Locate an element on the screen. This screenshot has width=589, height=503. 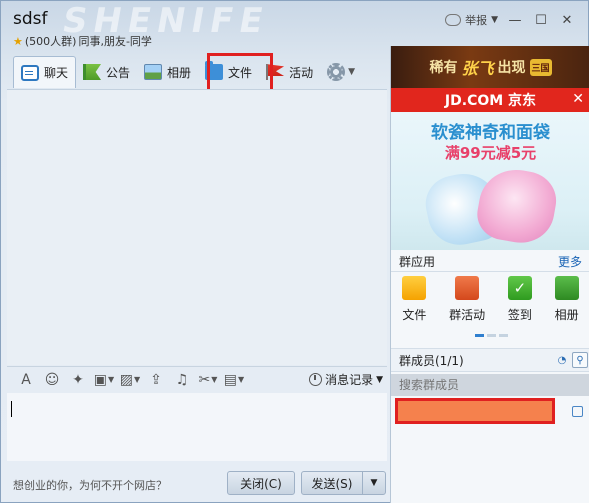
report-label: 举报 is located at coordinates (476, 20).